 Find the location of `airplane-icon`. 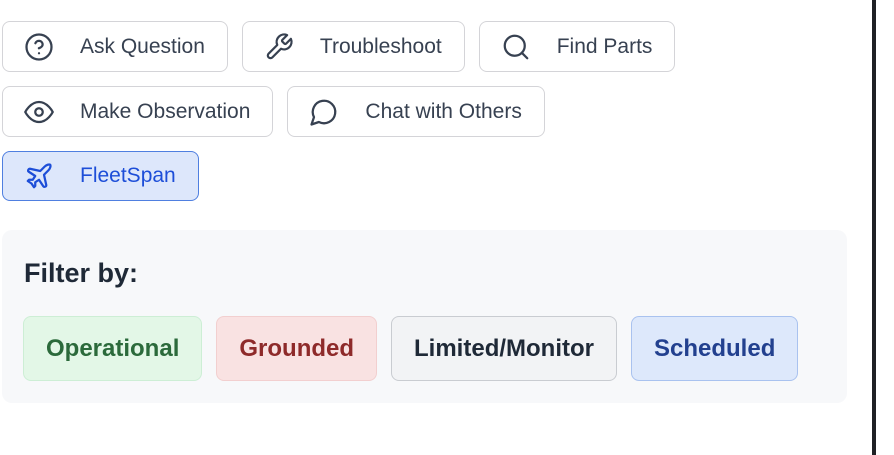

airplane-icon is located at coordinates (39, 176).